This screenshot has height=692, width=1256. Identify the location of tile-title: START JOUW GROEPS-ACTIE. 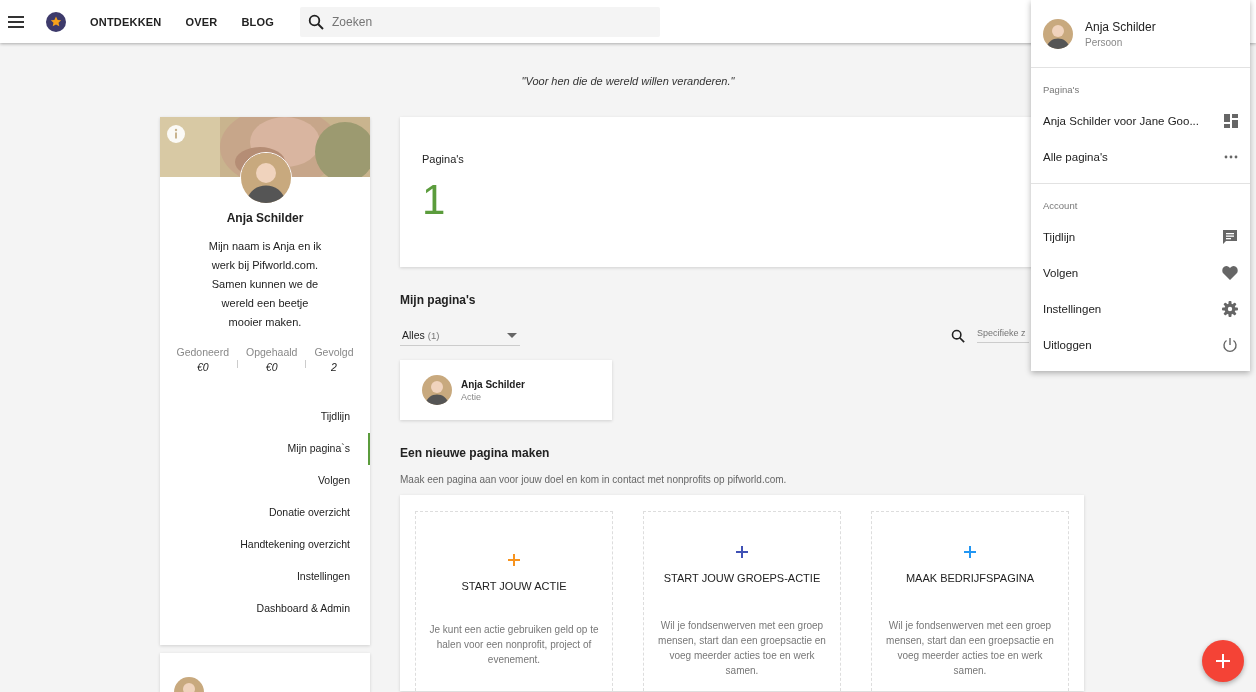
(742, 578).